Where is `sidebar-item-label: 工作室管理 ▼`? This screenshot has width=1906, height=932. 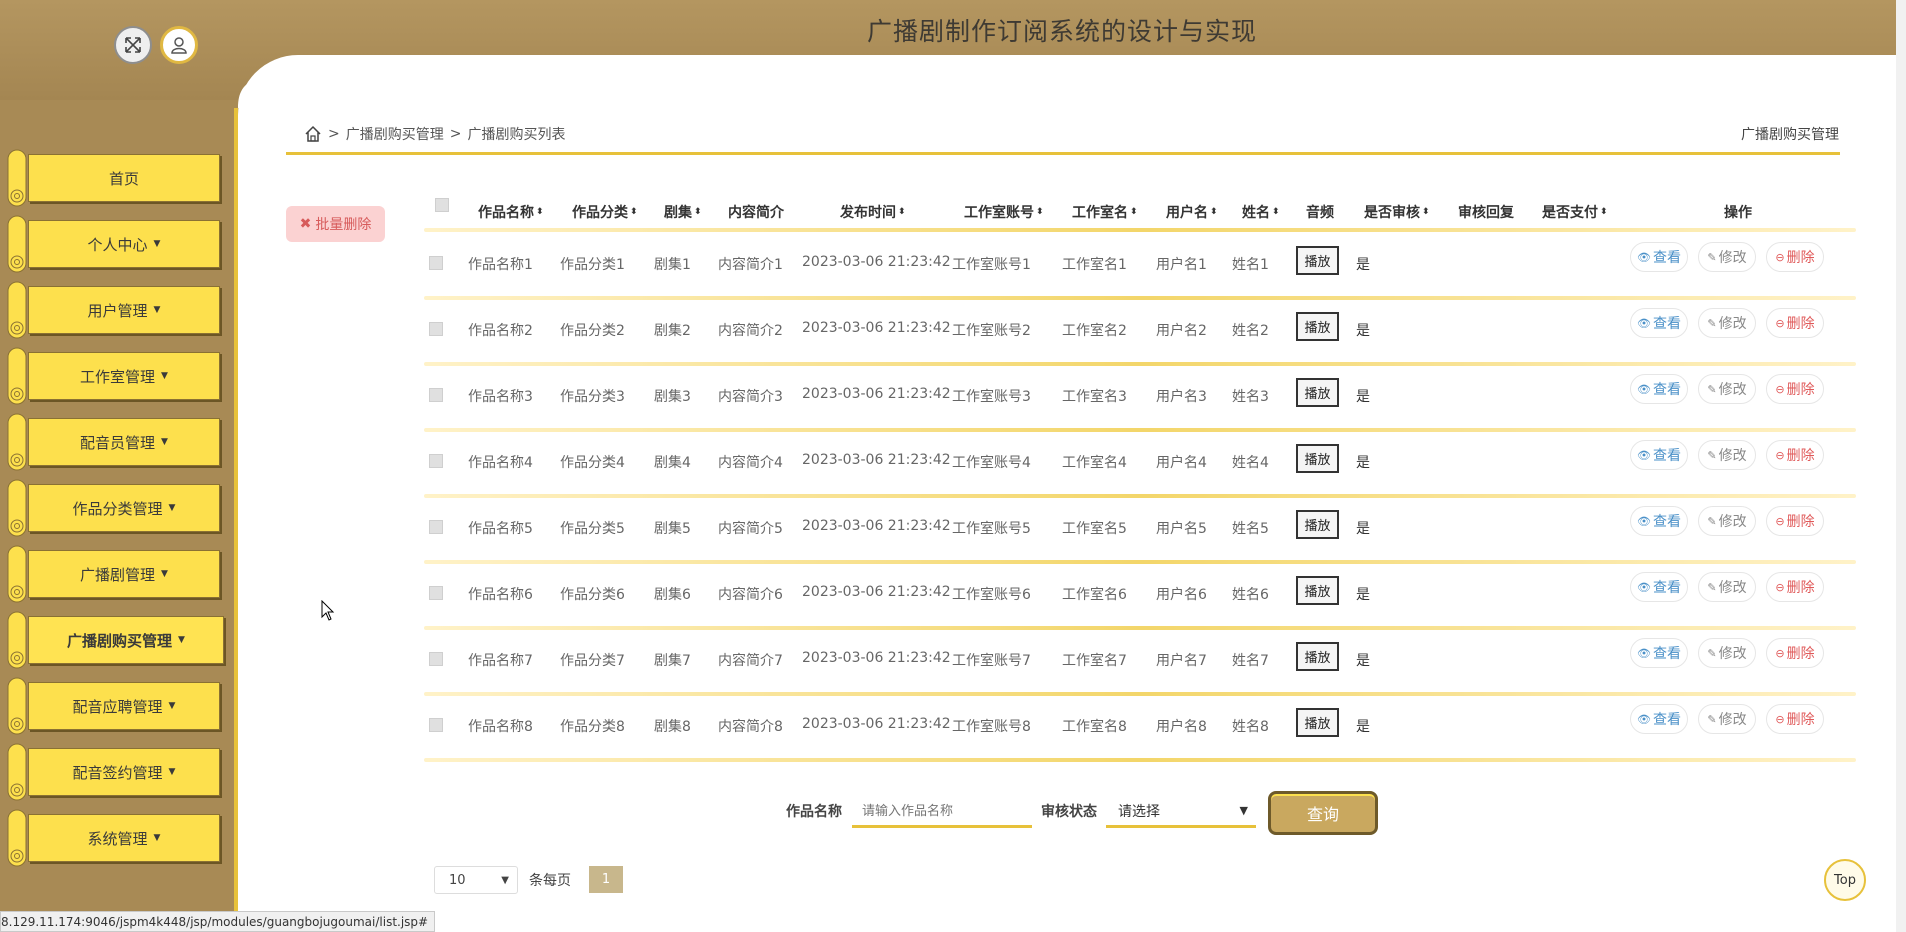
sidebar-item-label: 工作室管理 ▼ is located at coordinates (124, 376).